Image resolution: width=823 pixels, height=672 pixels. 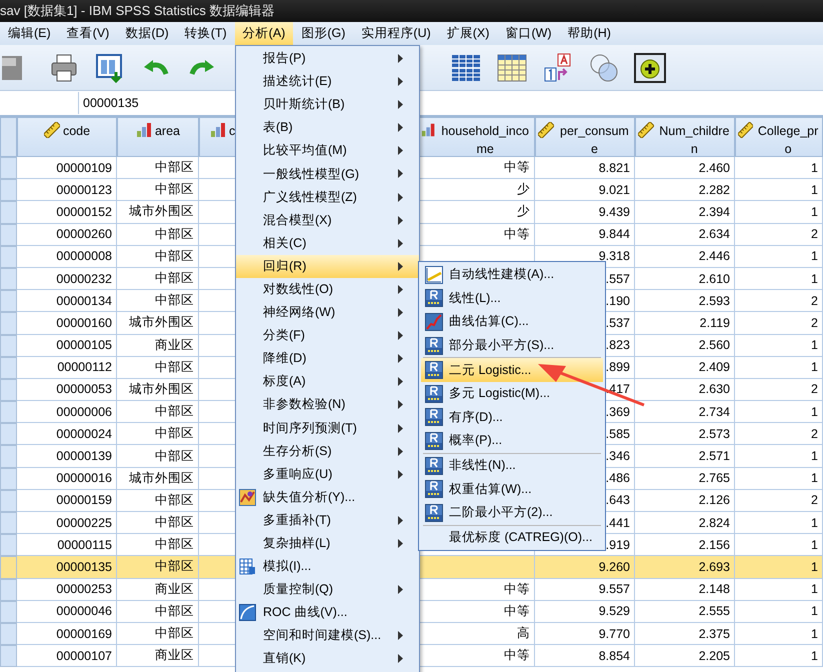 What do you see at coordinates (585, 235) in the screenshot?
I see `table-cell: 9.844` at bounding box center [585, 235].